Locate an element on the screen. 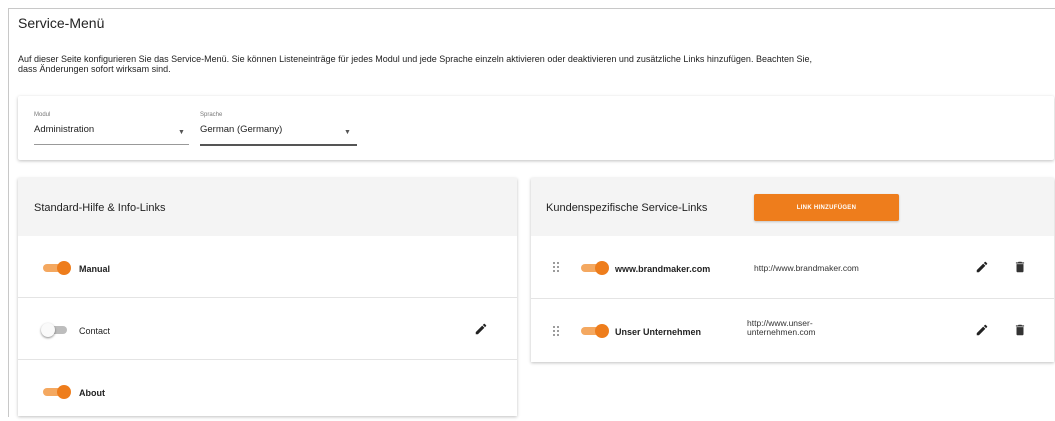 The image size is (1055, 421). toggle-about is located at coordinates (57, 392).